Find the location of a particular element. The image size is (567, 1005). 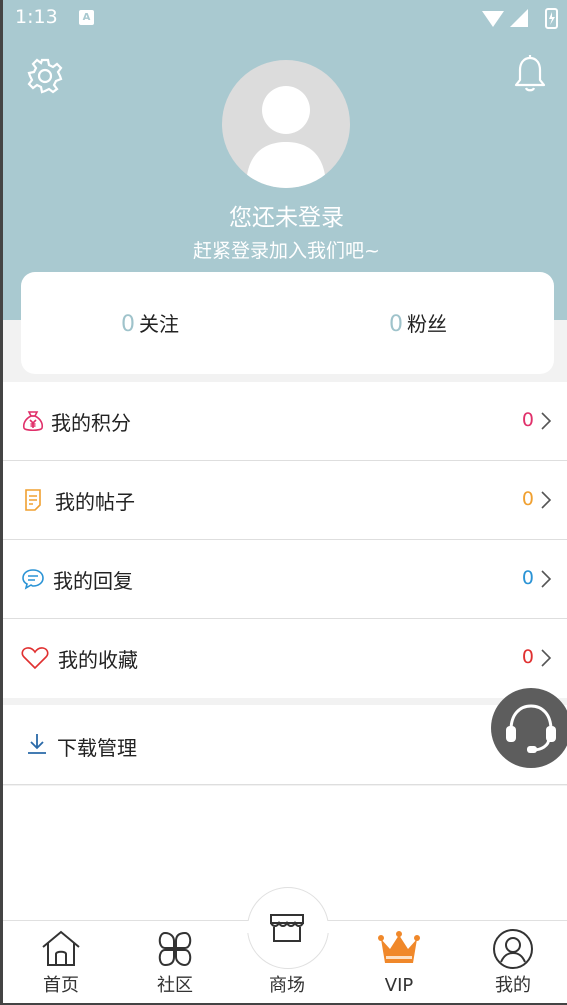

download-icon is located at coordinates (37, 744).